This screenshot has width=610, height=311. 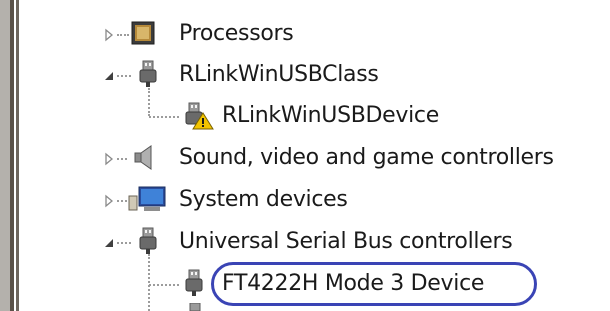 I want to click on speaker-icon, so click(x=143, y=157).